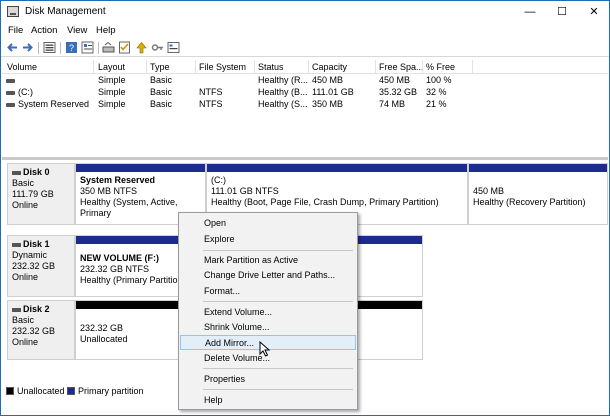  I want to click on disk-1-label: Disk 1 Dynamic 232.32 GB Online, so click(41, 266).